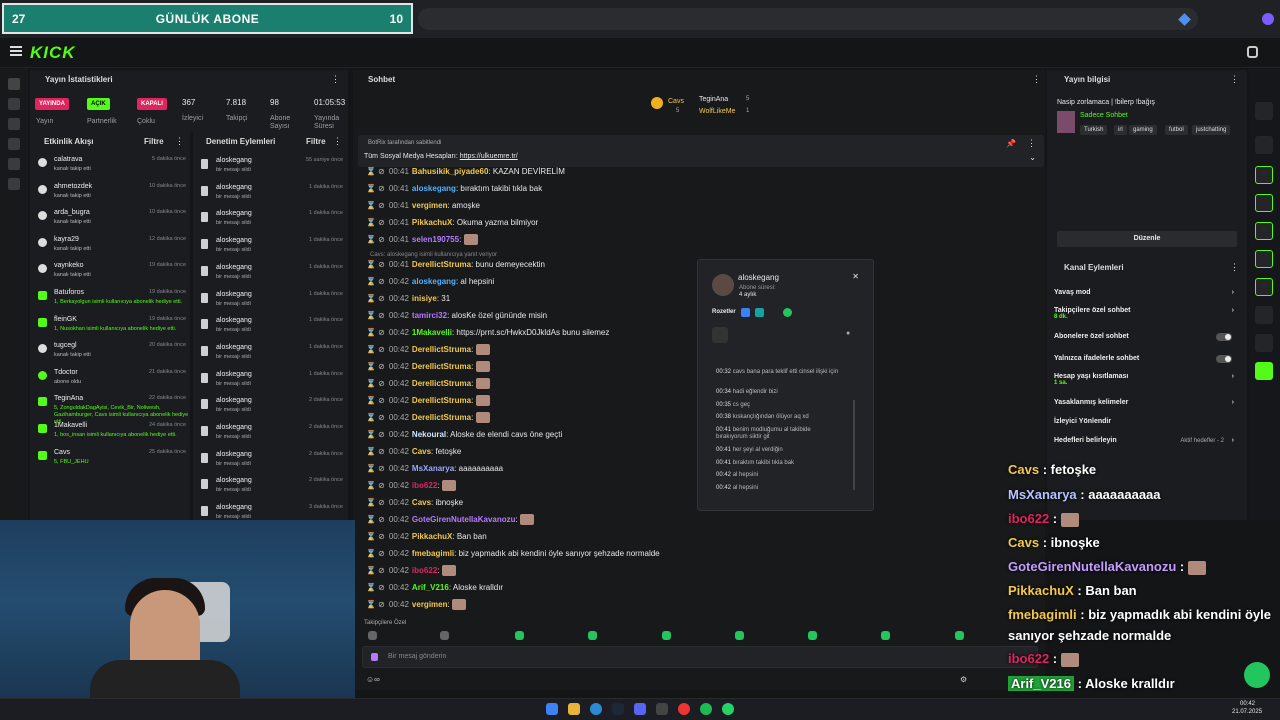 This screenshot has height=720, width=1280. What do you see at coordinates (14, 124) in the screenshot?
I see `trophy-icon` at bounding box center [14, 124].